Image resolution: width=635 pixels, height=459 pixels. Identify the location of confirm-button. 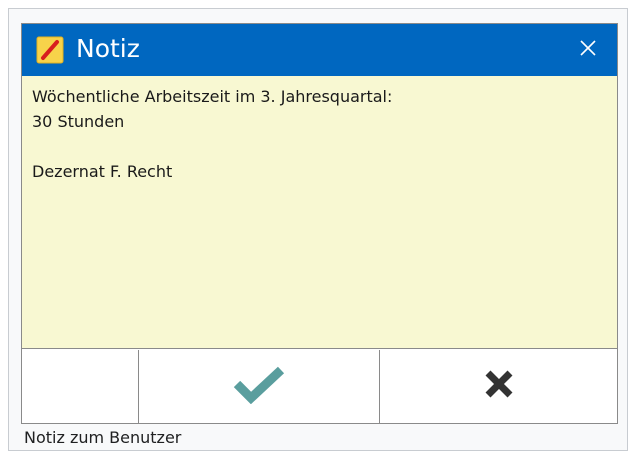
(259, 386).